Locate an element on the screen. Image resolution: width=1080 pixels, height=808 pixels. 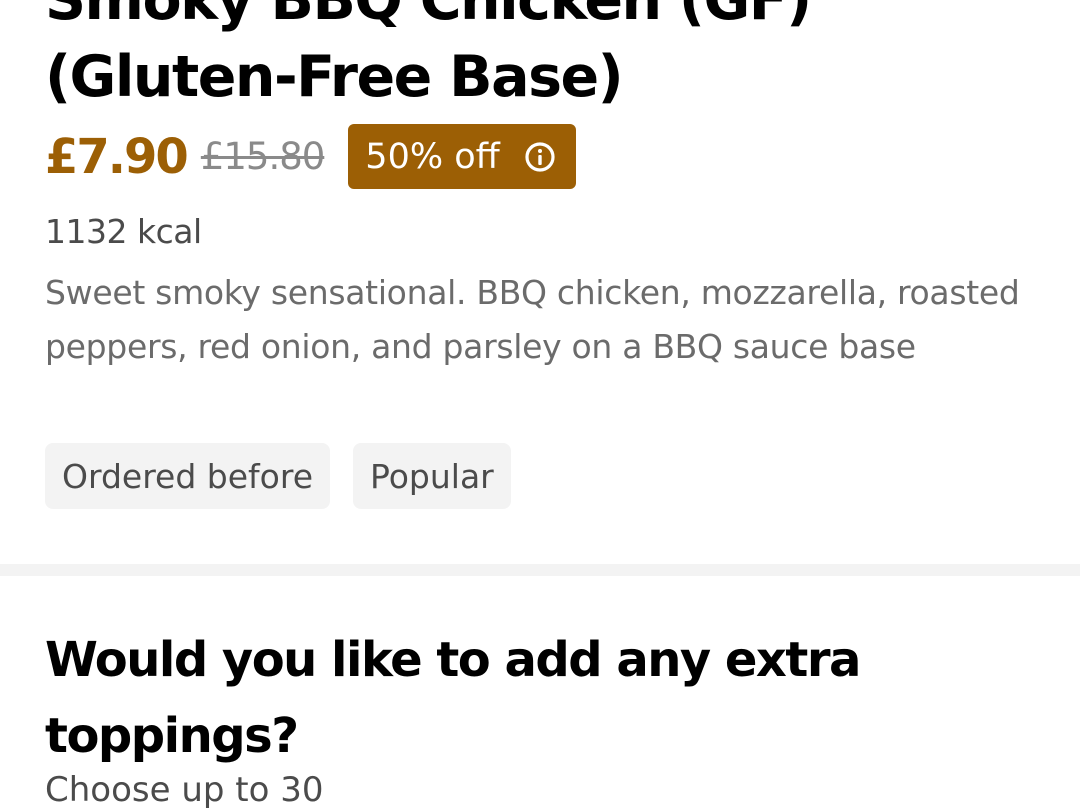
discount-label: 50% off is located at coordinates (432, 156).